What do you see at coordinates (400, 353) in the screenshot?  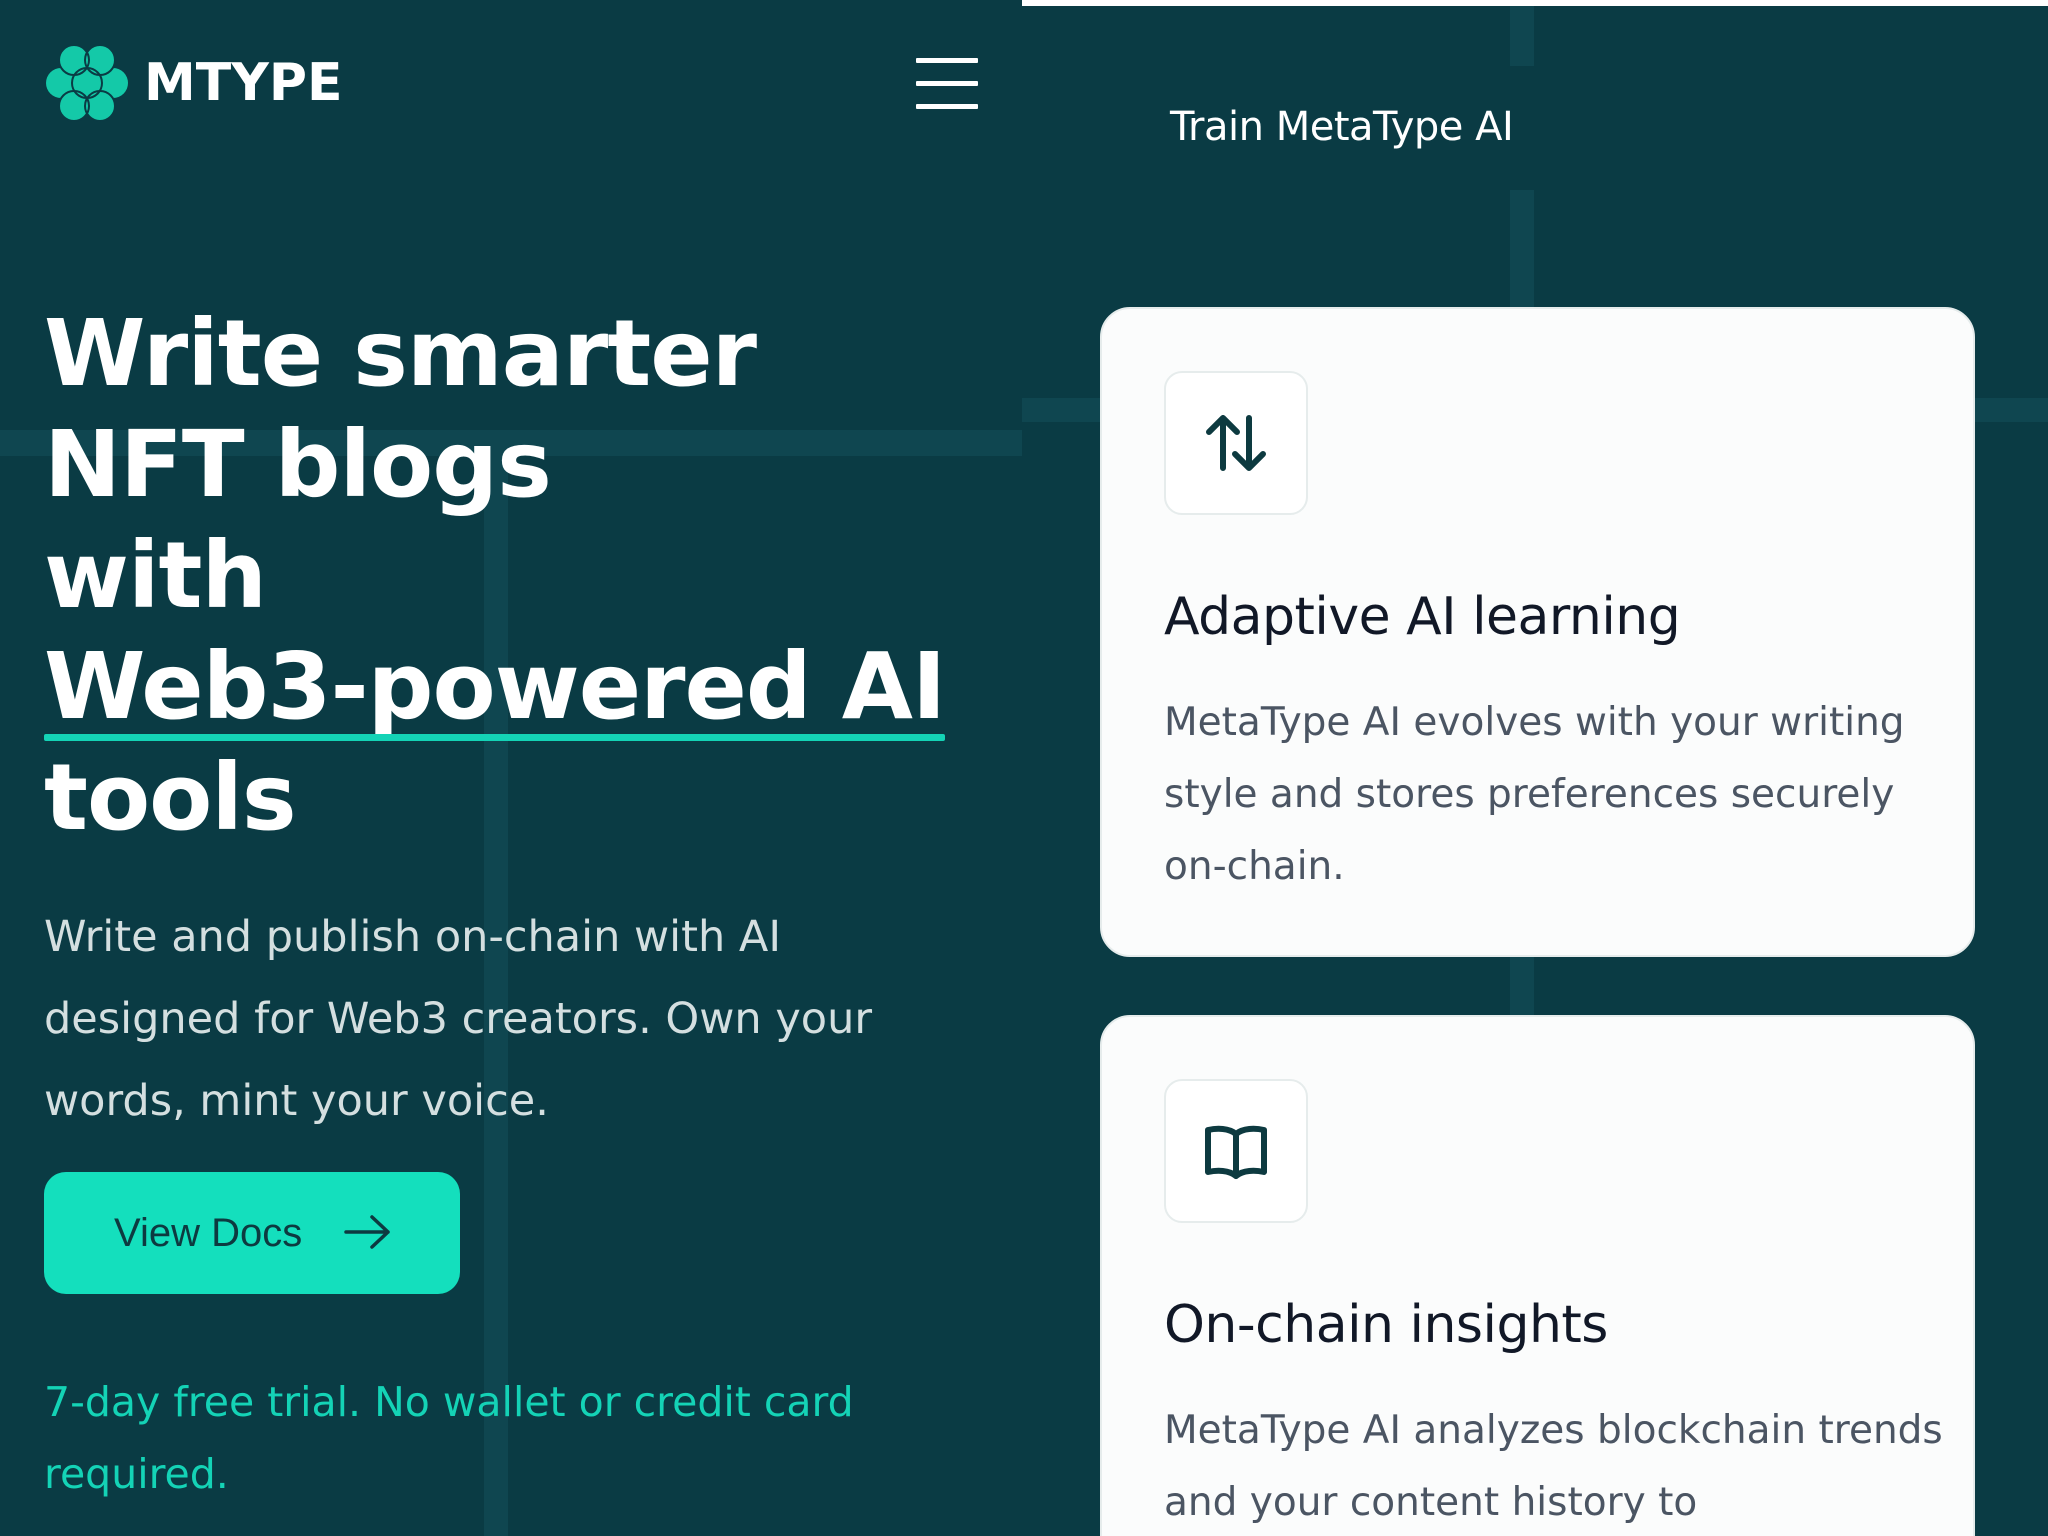 I see `hero-title-line: Write smarter` at bounding box center [400, 353].